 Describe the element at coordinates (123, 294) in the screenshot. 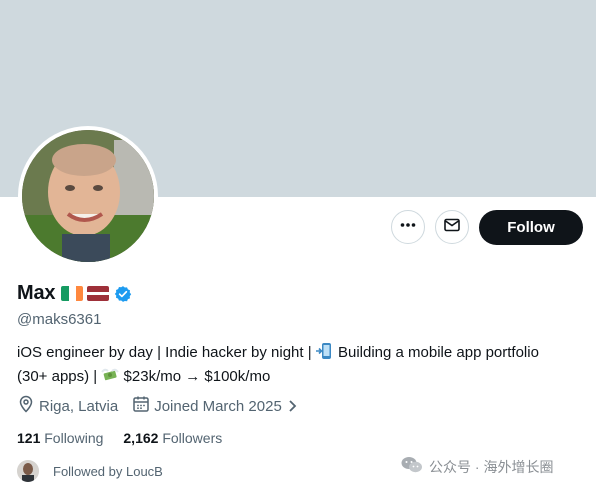

I see `verified-badge-icon` at that location.